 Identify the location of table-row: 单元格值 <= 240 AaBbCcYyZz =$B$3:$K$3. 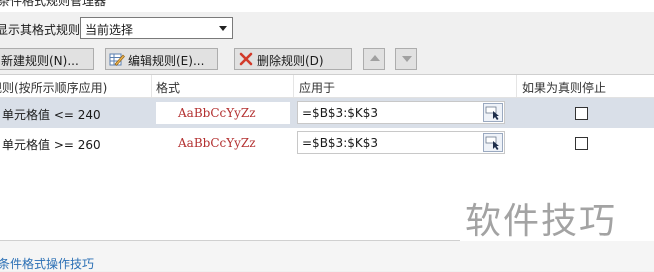
(327, 113).